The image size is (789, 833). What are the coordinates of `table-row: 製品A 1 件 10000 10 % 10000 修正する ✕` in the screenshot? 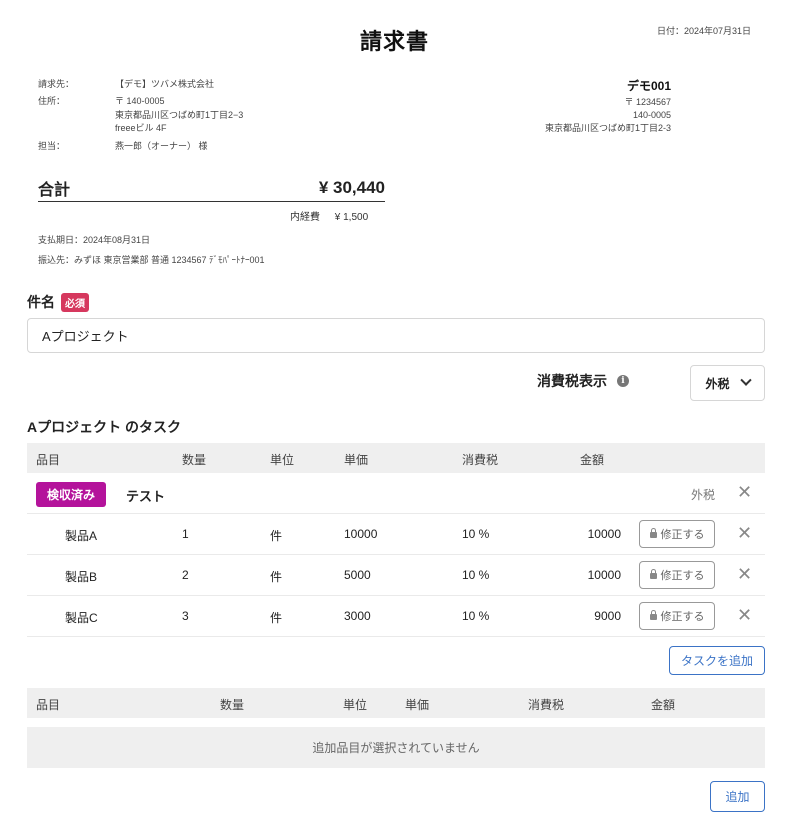 It's located at (396, 534).